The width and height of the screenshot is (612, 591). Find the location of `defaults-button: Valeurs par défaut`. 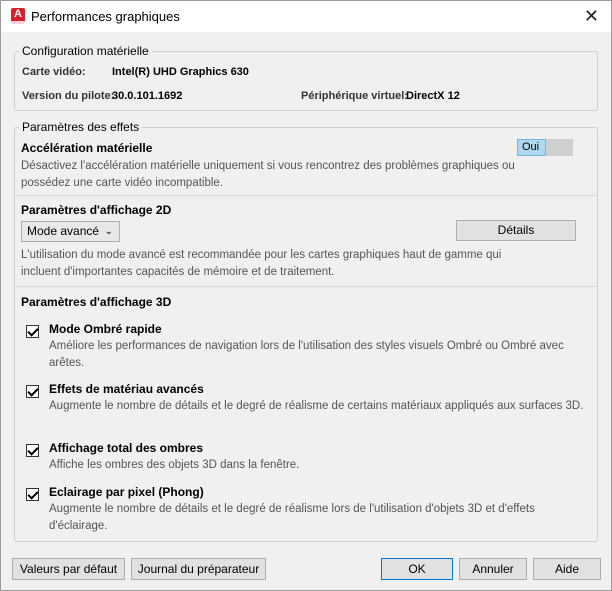

defaults-button: Valeurs par défaut is located at coordinates (68, 569).